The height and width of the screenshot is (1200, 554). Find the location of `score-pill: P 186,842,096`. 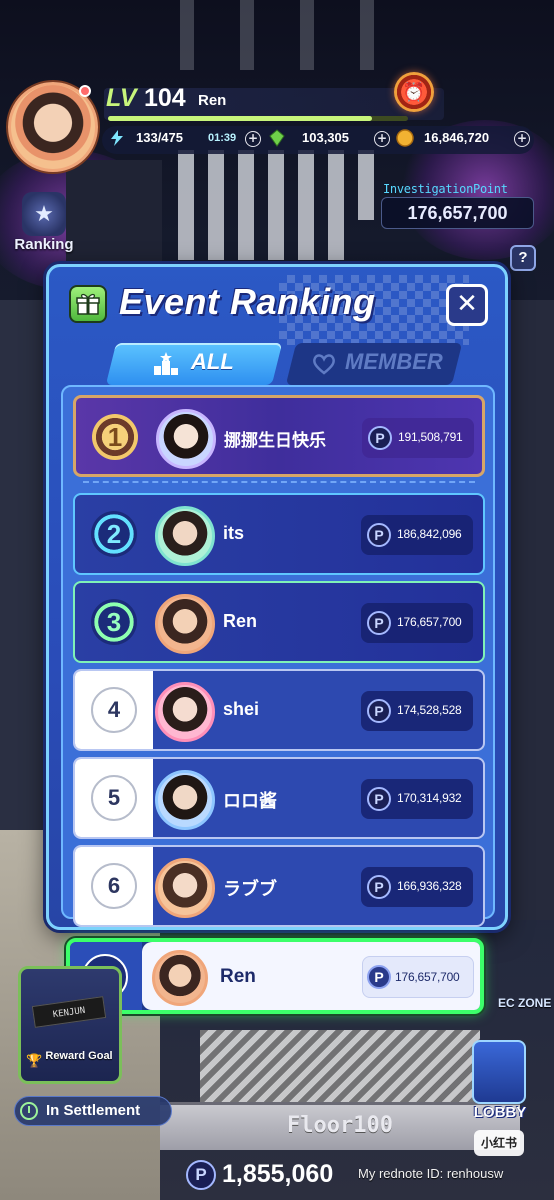

score-pill: P 186,842,096 is located at coordinates (417, 535).